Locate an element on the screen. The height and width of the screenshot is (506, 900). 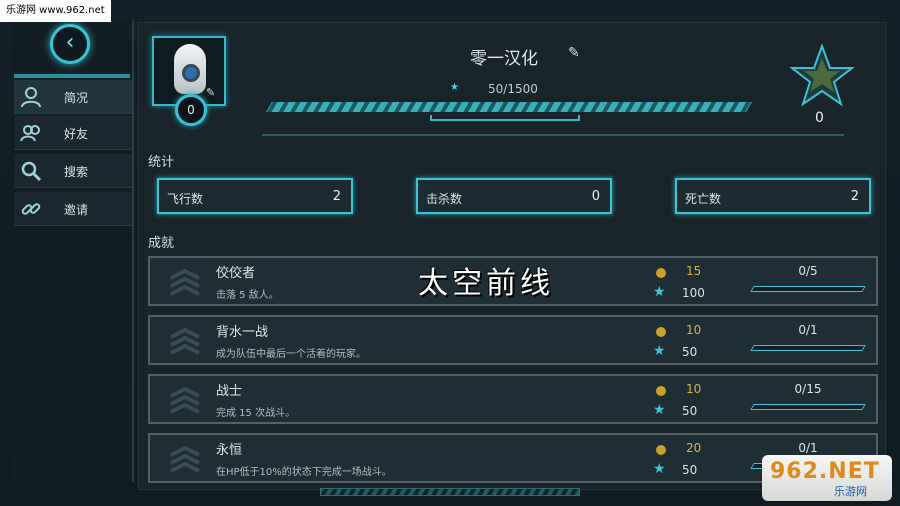
link-icon is located at coordinates (31, 209).